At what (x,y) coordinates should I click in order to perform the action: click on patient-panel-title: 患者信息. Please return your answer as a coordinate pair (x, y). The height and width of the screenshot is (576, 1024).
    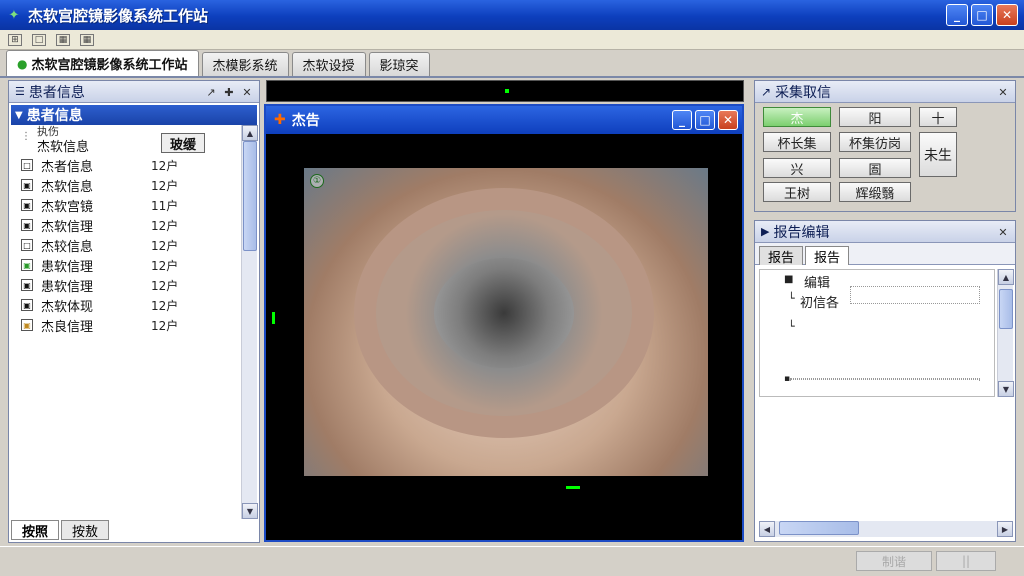
    Looking at the image, I should click on (56, 92).